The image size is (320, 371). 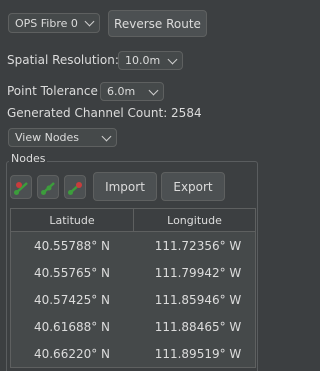 I want to click on reverse-route-label: Reverse Route, so click(x=157, y=23).